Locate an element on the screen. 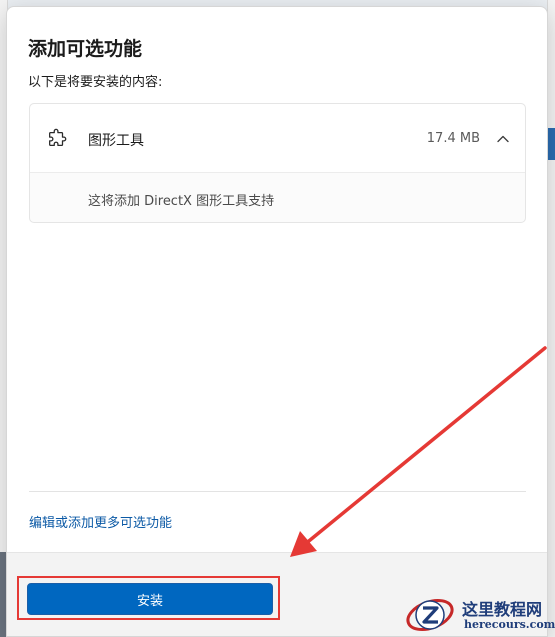  puzzle-icon is located at coordinates (58, 137).